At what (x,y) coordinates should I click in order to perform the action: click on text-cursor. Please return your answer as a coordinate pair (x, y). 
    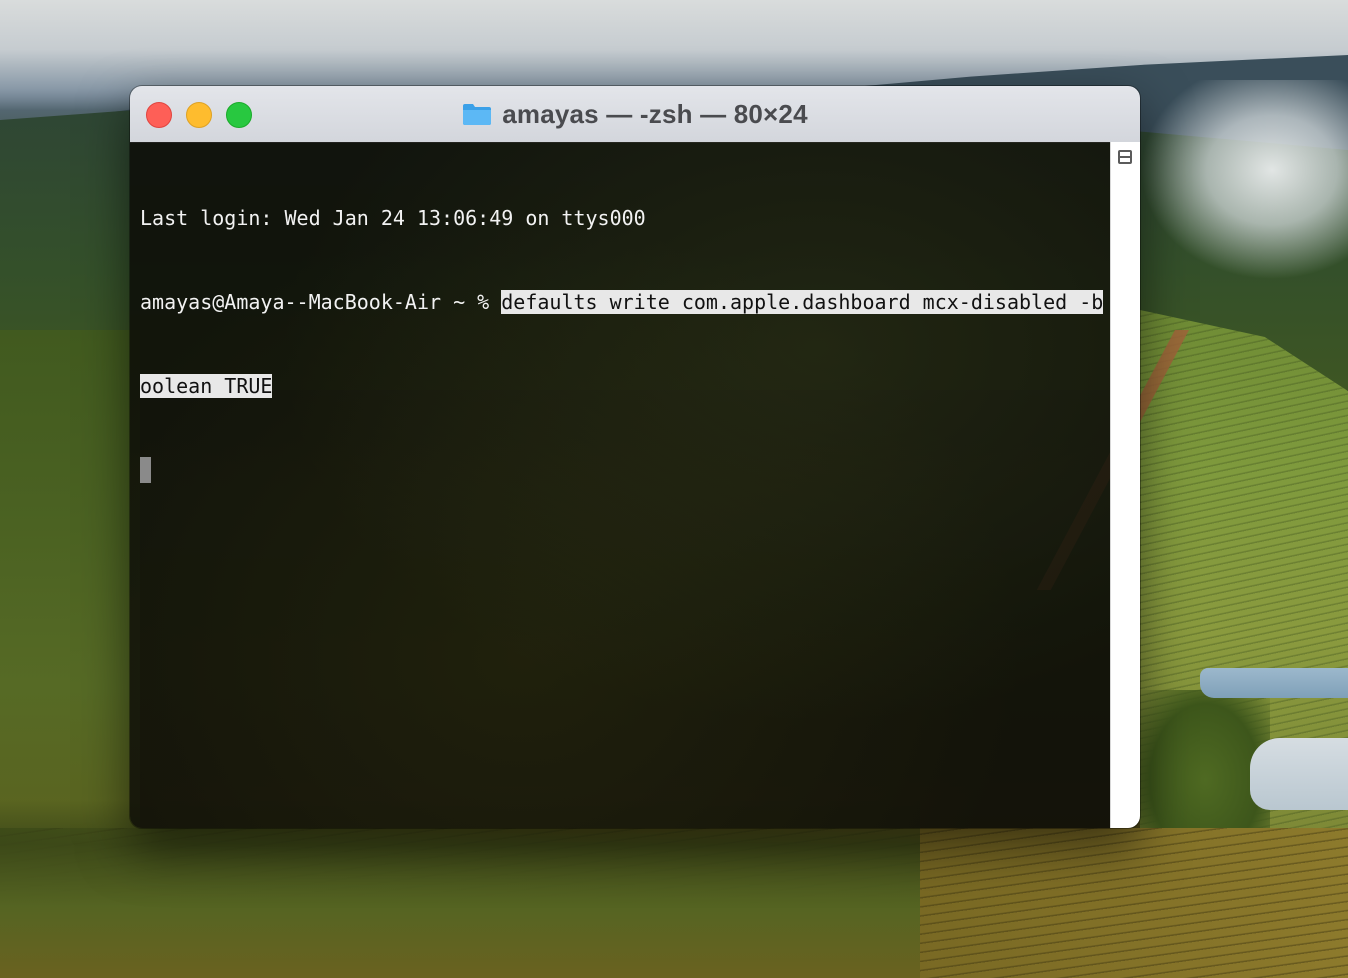
    Looking at the image, I should click on (145, 470).